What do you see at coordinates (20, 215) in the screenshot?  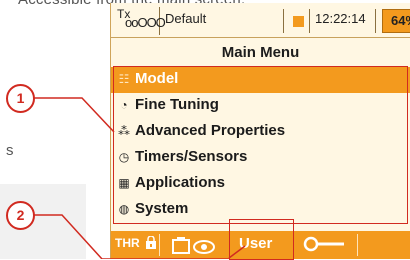 I see `callout-2: 2` at bounding box center [20, 215].